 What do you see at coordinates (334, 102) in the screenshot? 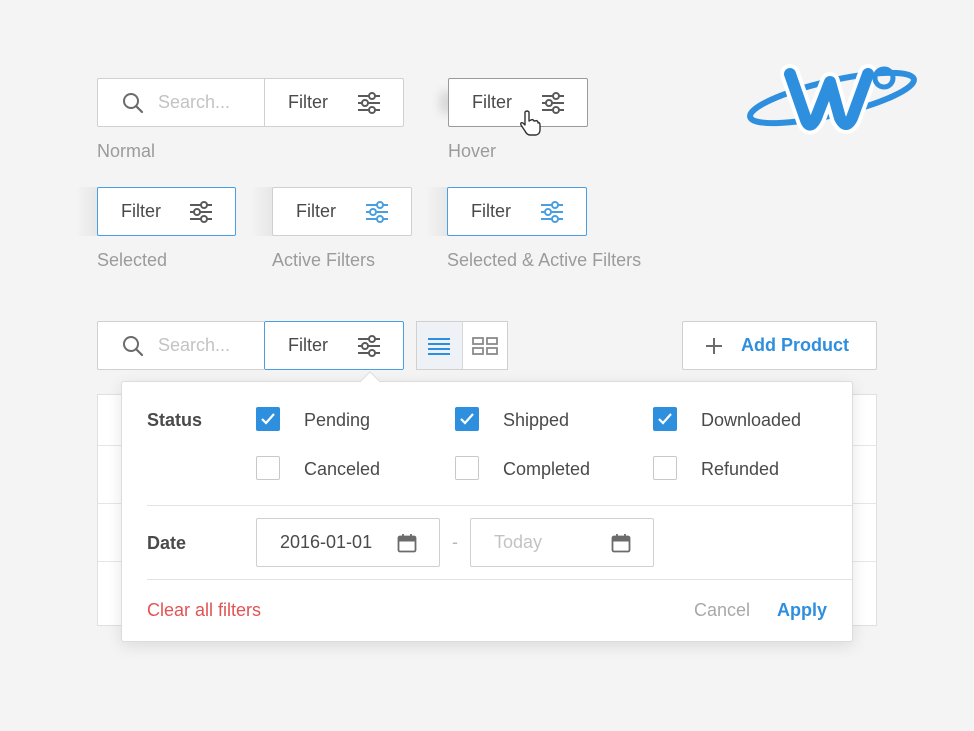
I see `filter-button: Filter` at bounding box center [334, 102].